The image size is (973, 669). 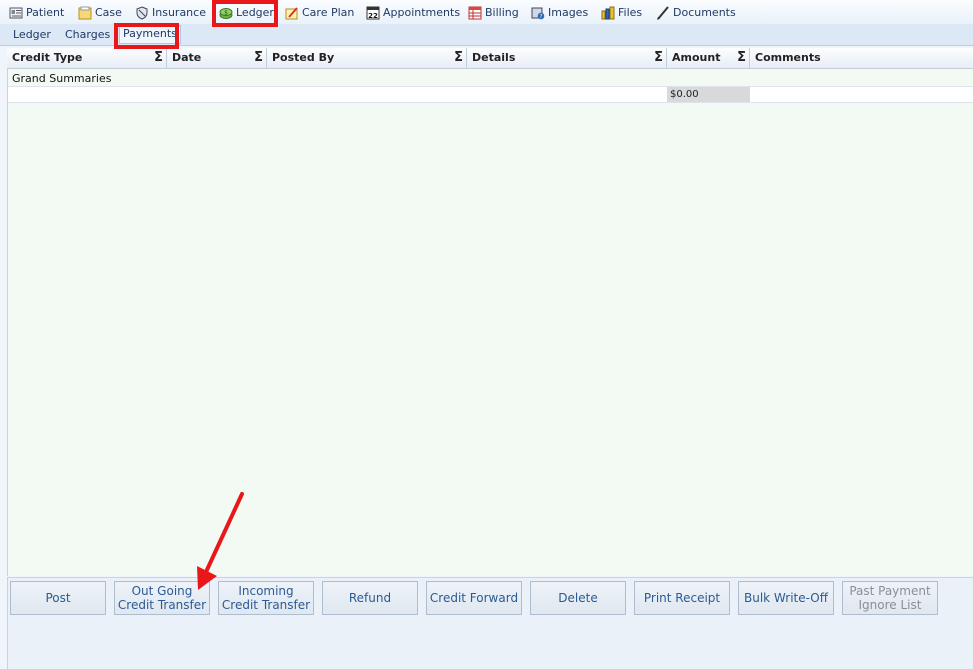 What do you see at coordinates (663, 12) in the screenshot?
I see `documents-pen-icon` at bounding box center [663, 12].